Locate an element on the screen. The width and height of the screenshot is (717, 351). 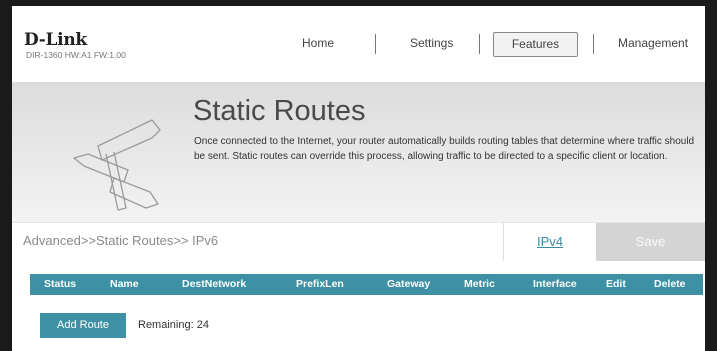
column-metric: Metric is located at coordinates (479, 284).